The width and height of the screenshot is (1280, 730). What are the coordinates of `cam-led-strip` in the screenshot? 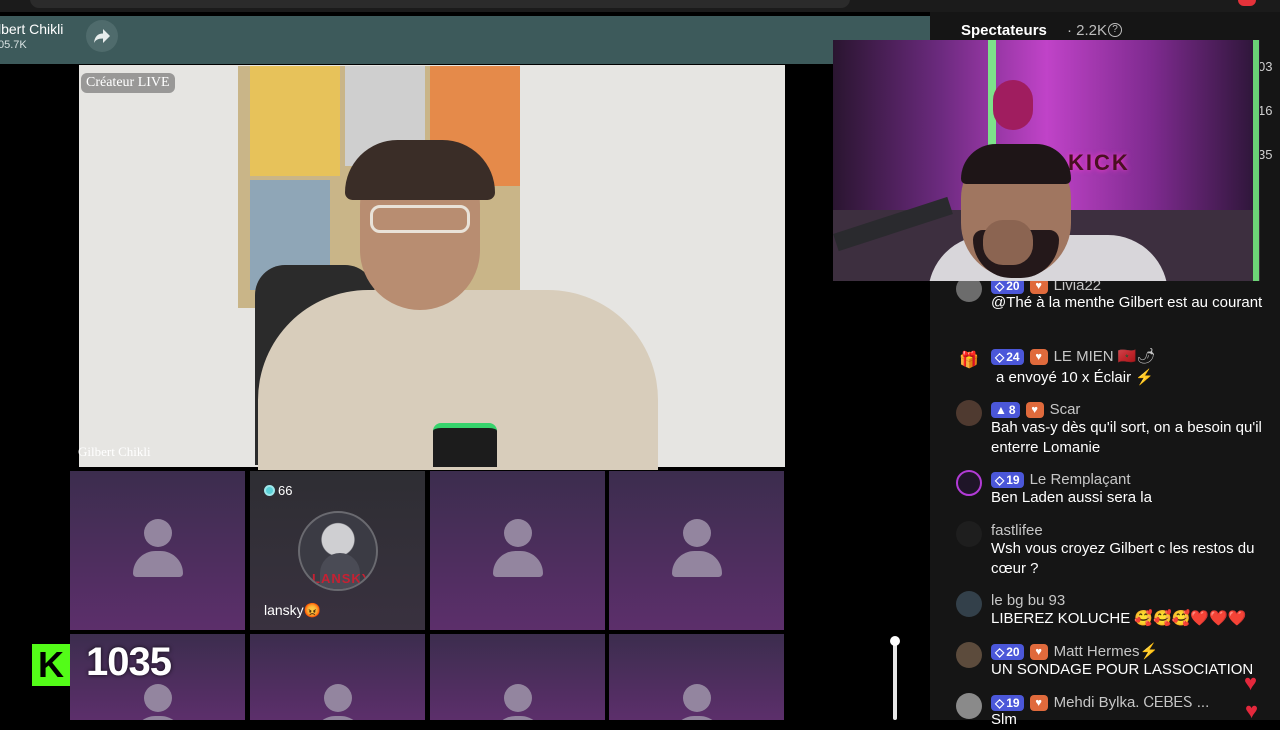 It's located at (1256, 160).